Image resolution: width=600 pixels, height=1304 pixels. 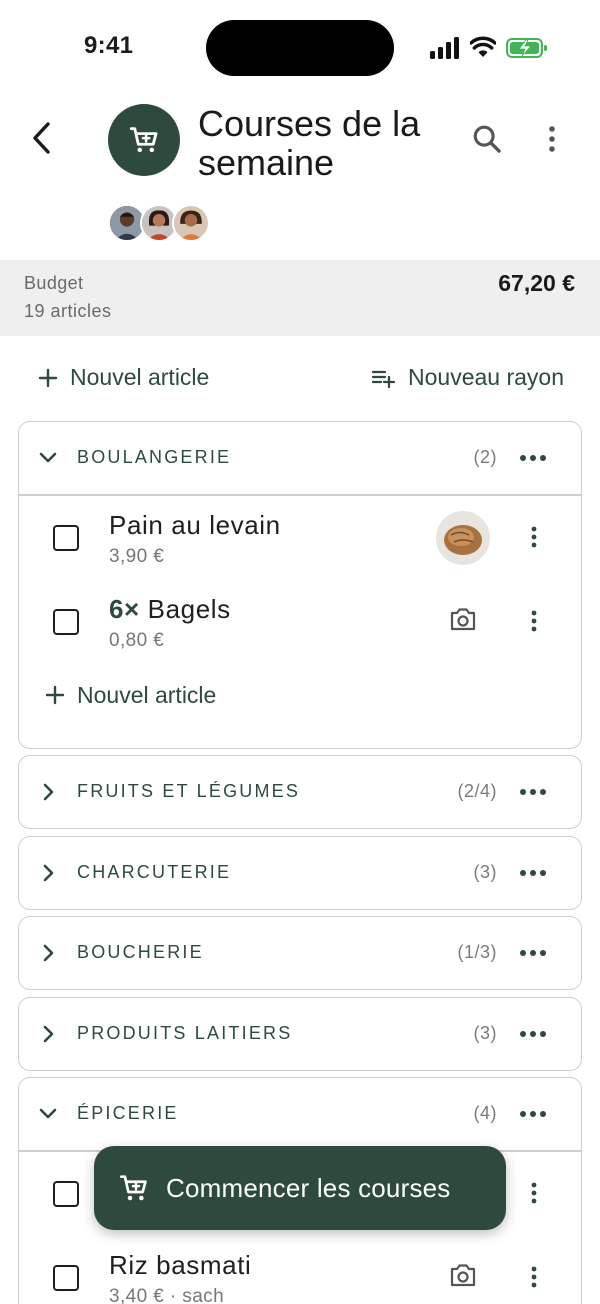 I want to click on section-count: (2/4), so click(x=477, y=791).